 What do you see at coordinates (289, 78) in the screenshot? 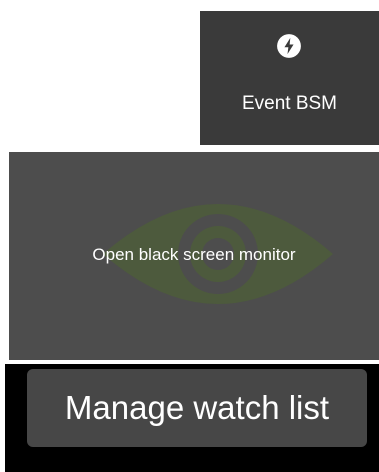
I see `event-bsm-button: Event BSM` at bounding box center [289, 78].